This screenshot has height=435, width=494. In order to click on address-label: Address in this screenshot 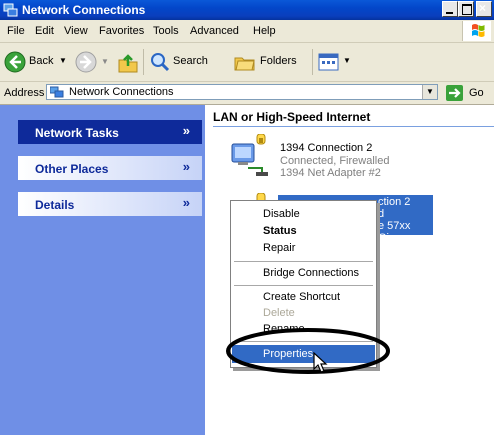, I will do `click(24, 93)`.